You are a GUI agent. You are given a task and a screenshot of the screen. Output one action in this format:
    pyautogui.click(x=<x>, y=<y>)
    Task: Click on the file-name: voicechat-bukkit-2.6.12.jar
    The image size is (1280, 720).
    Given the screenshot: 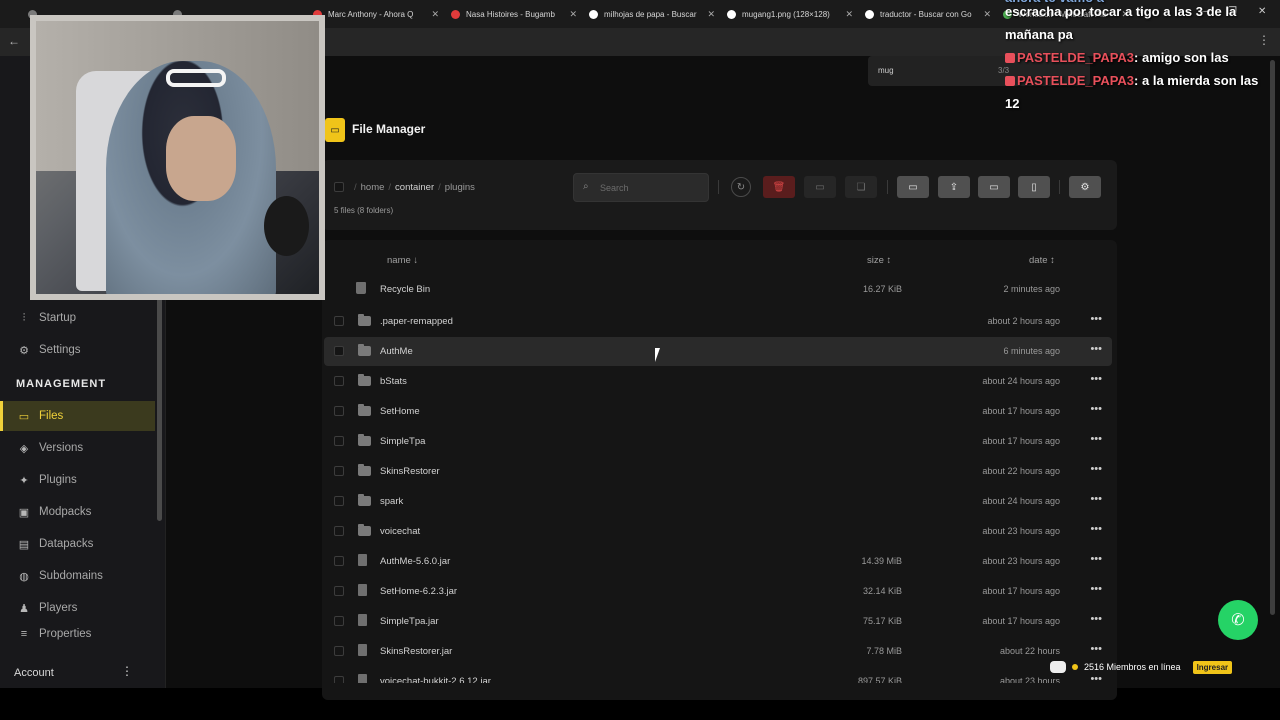 What is the action you would take?
    pyautogui.click(x=435, y=679)
    